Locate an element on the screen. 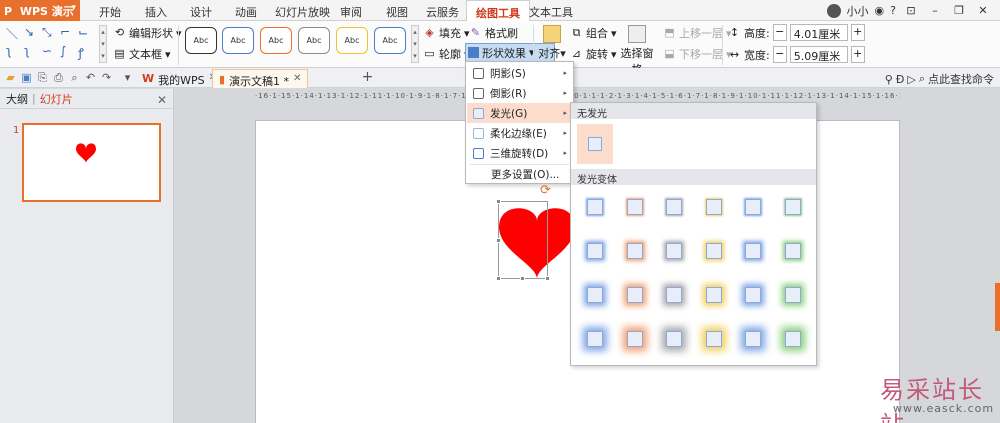 The width and height of the screenshot is (1000, 423). tab-home: 开始 is located at coordinates (110, 12).